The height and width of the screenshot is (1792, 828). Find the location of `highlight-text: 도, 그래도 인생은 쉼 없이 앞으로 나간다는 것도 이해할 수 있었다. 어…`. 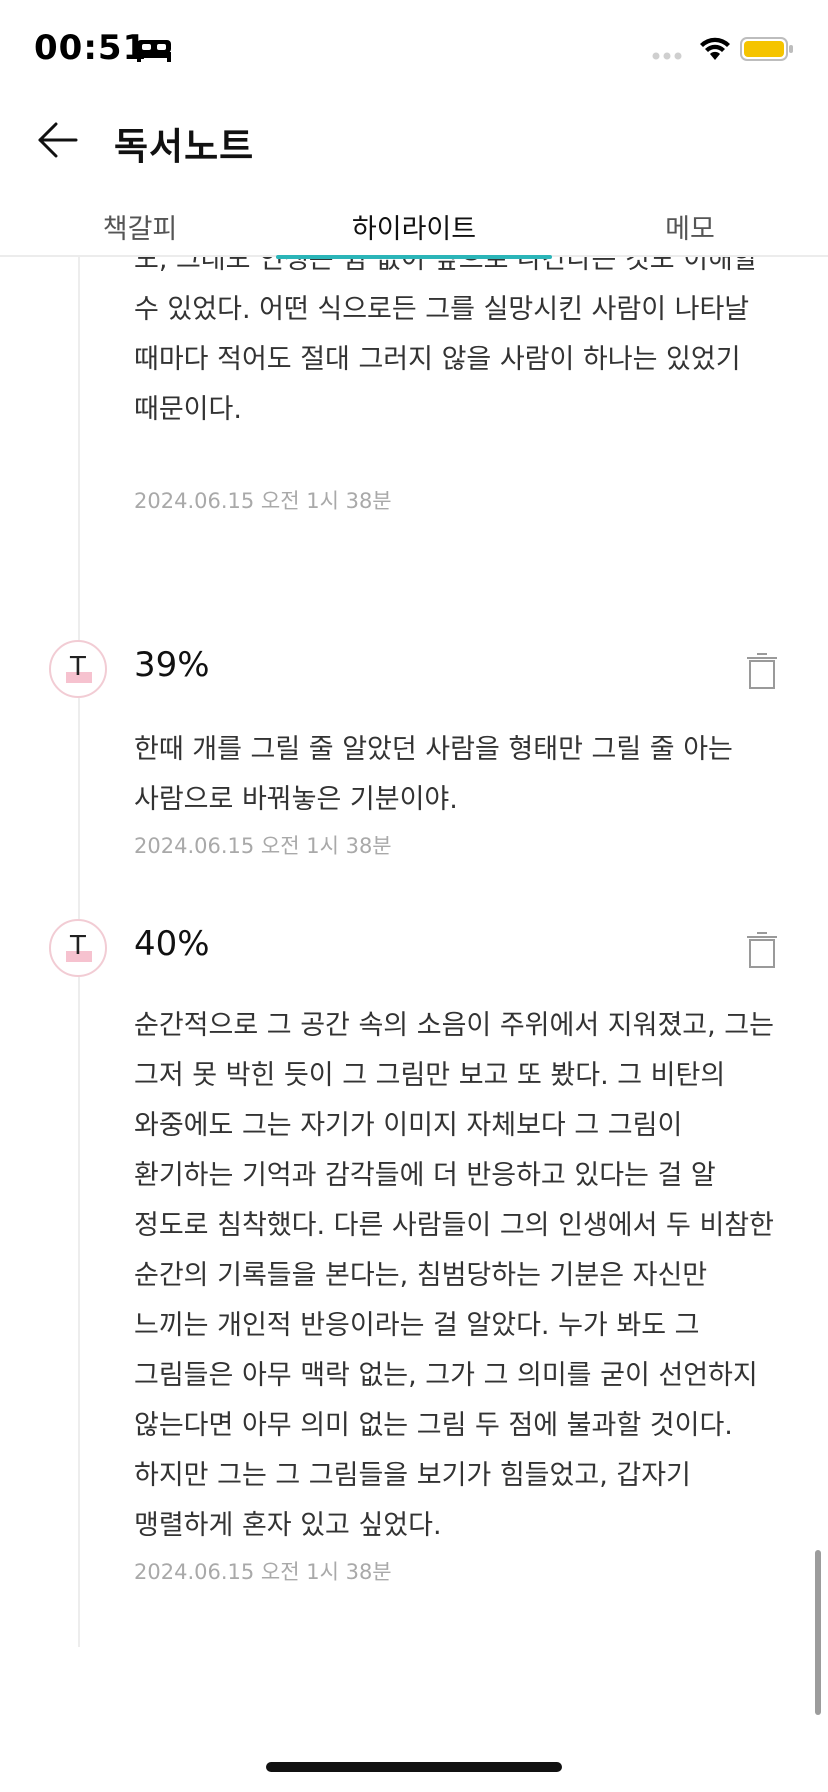

highlight-text: 도, 그래도 인생은 쉼 없이 앞으로 나간다는 것도 이해할 수 있었다. 어… is located at coordinates (459, 346).